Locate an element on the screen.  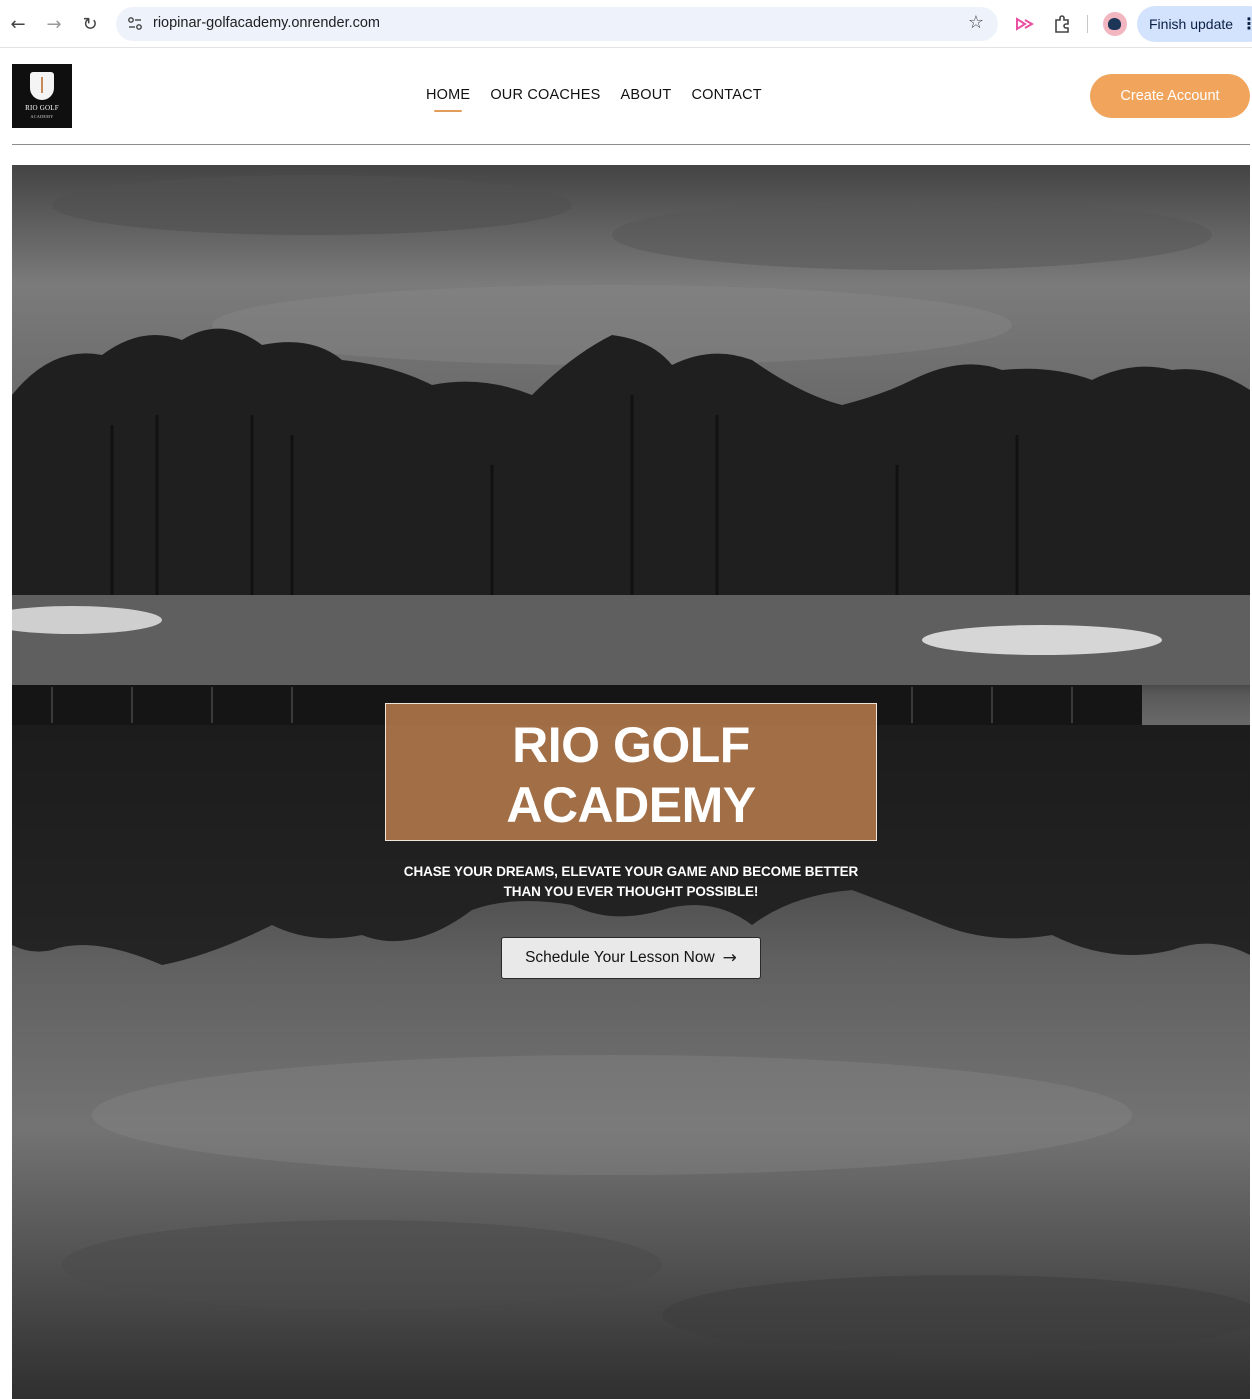
finish-update-button: Finish update ⋮ is located at coordinates (1194, 24).